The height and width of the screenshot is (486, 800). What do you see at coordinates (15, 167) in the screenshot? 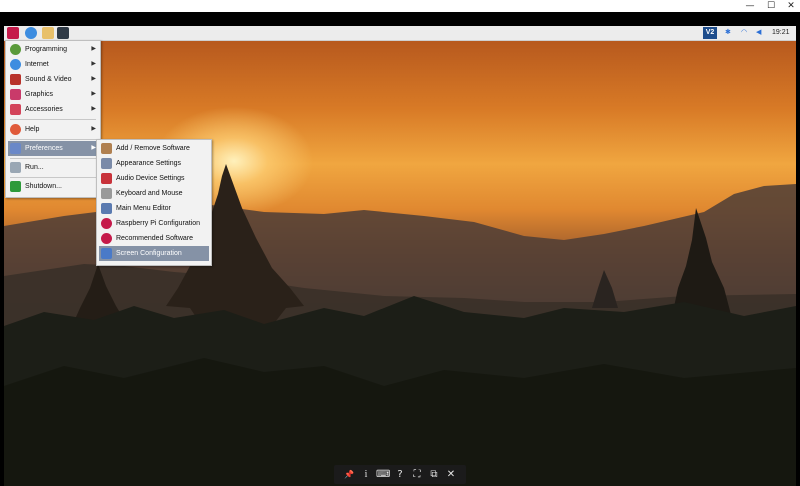
I see `run-icon` at bounding box center [15, 167].